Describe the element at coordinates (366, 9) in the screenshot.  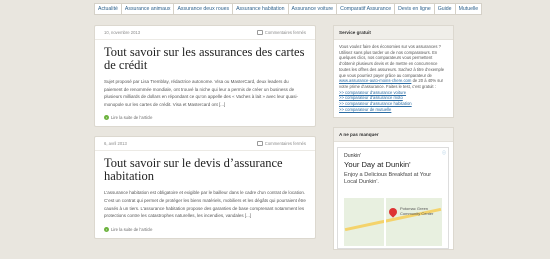
I see `nav-item-comparatif-assurance: Comparatif Assurance` at that location.